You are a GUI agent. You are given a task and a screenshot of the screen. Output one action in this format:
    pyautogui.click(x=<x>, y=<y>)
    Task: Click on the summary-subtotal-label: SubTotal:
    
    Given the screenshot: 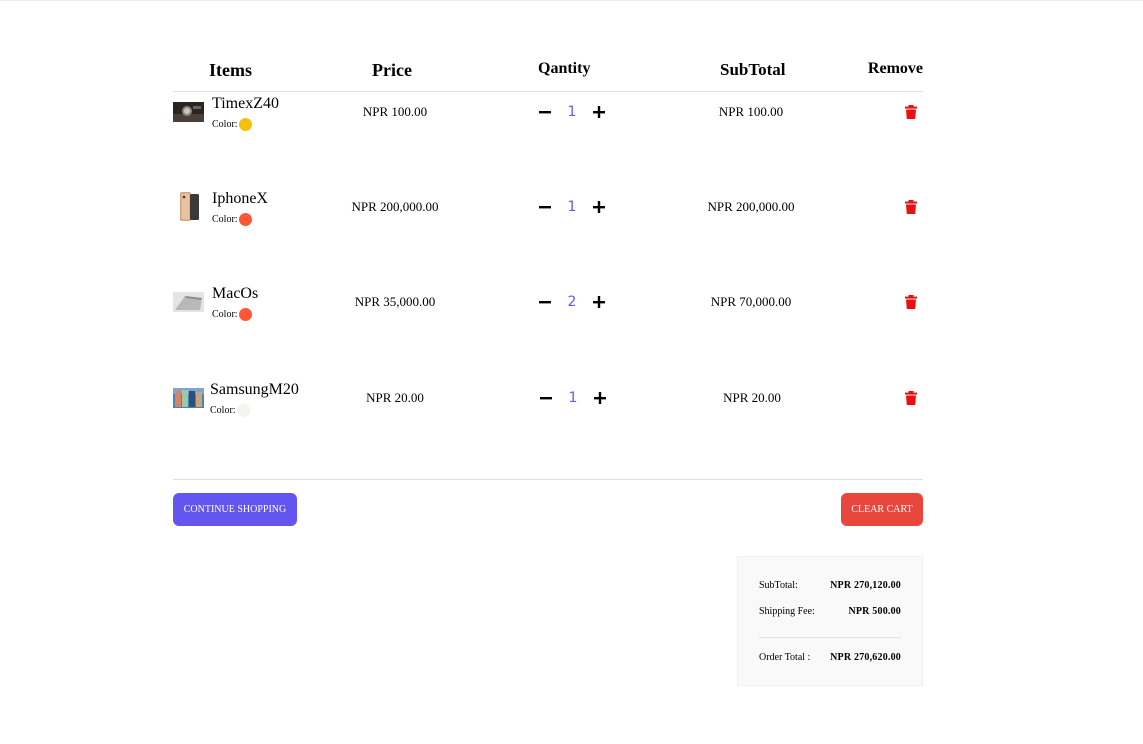 What is the action you would take?
    pyautogui.click(x=778, y=585)
    